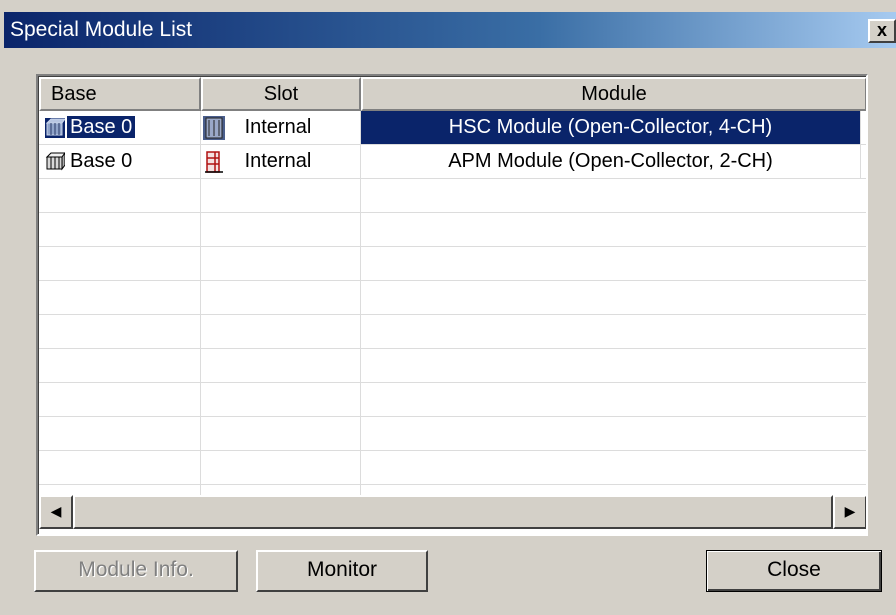 The image size is (896, 615). What do you see at coordinates (56, 512) in the screenshot?
I see `scroll-left-arrow-icon: ◀` at bounding box center [56, 512].